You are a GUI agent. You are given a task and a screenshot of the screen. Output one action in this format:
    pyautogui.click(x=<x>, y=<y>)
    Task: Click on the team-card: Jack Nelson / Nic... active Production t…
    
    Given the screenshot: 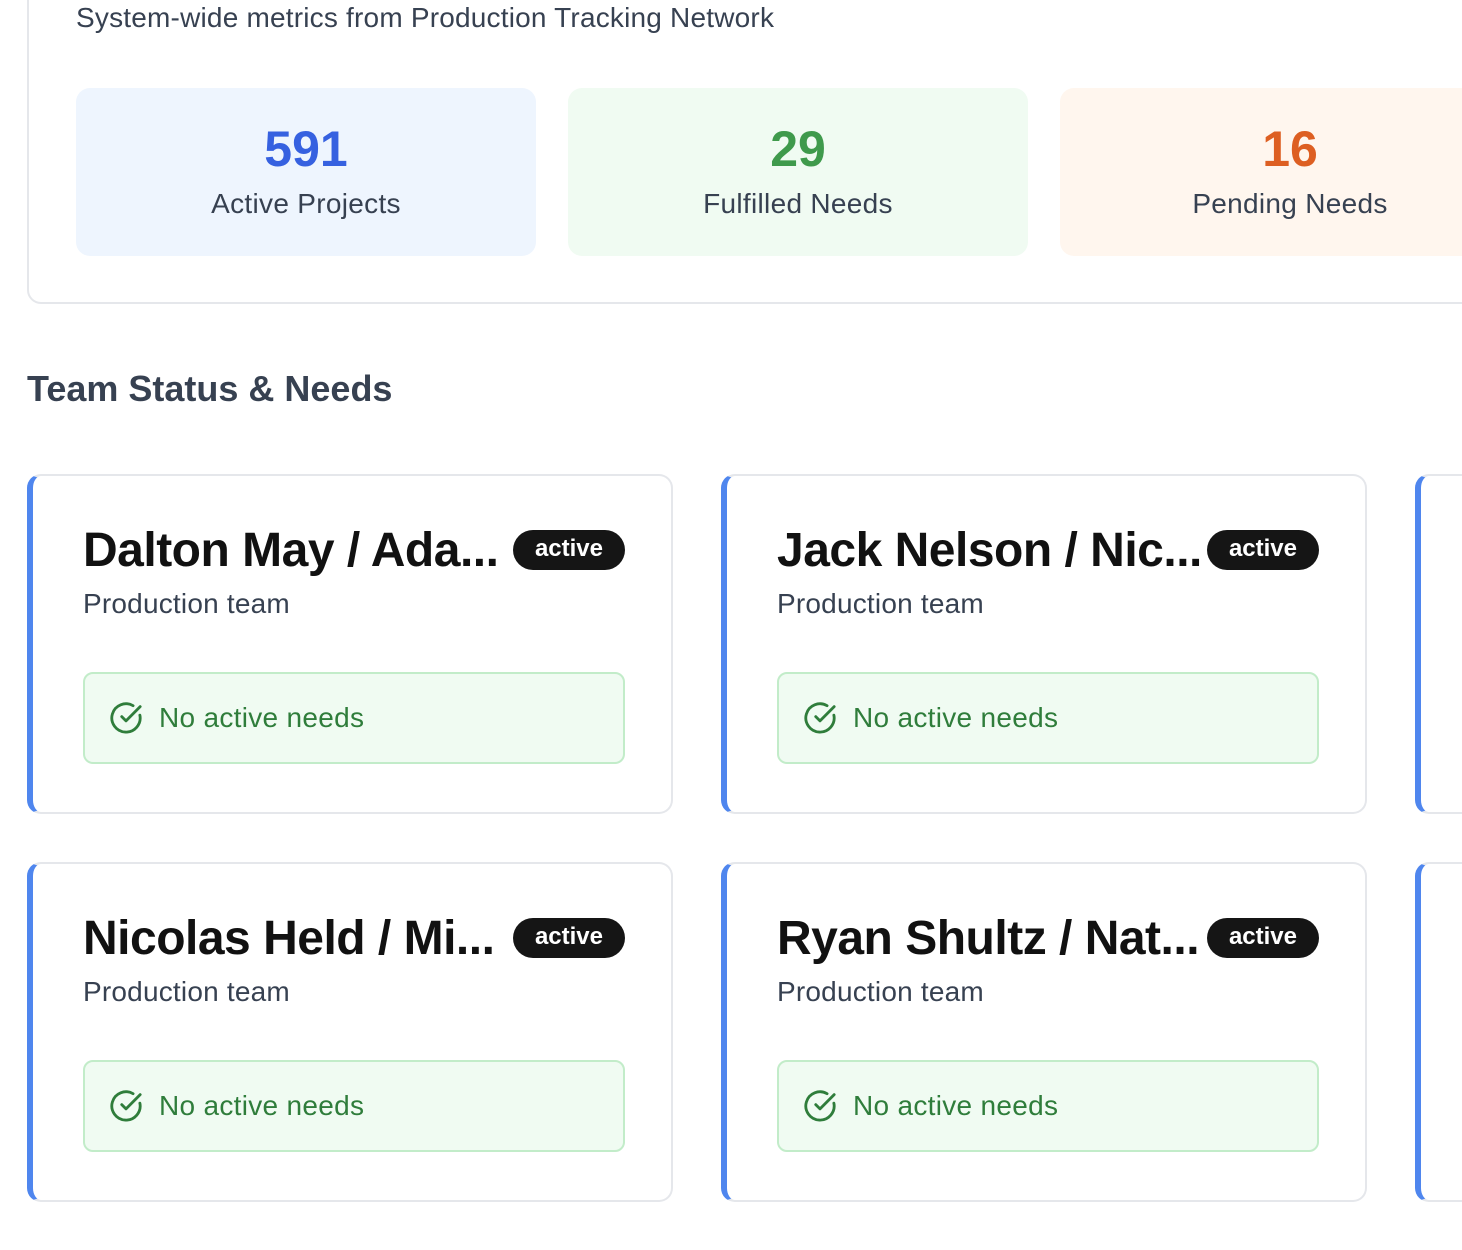 What is the action you would take?
    pyautogui.click(x=1044, y=644)
    